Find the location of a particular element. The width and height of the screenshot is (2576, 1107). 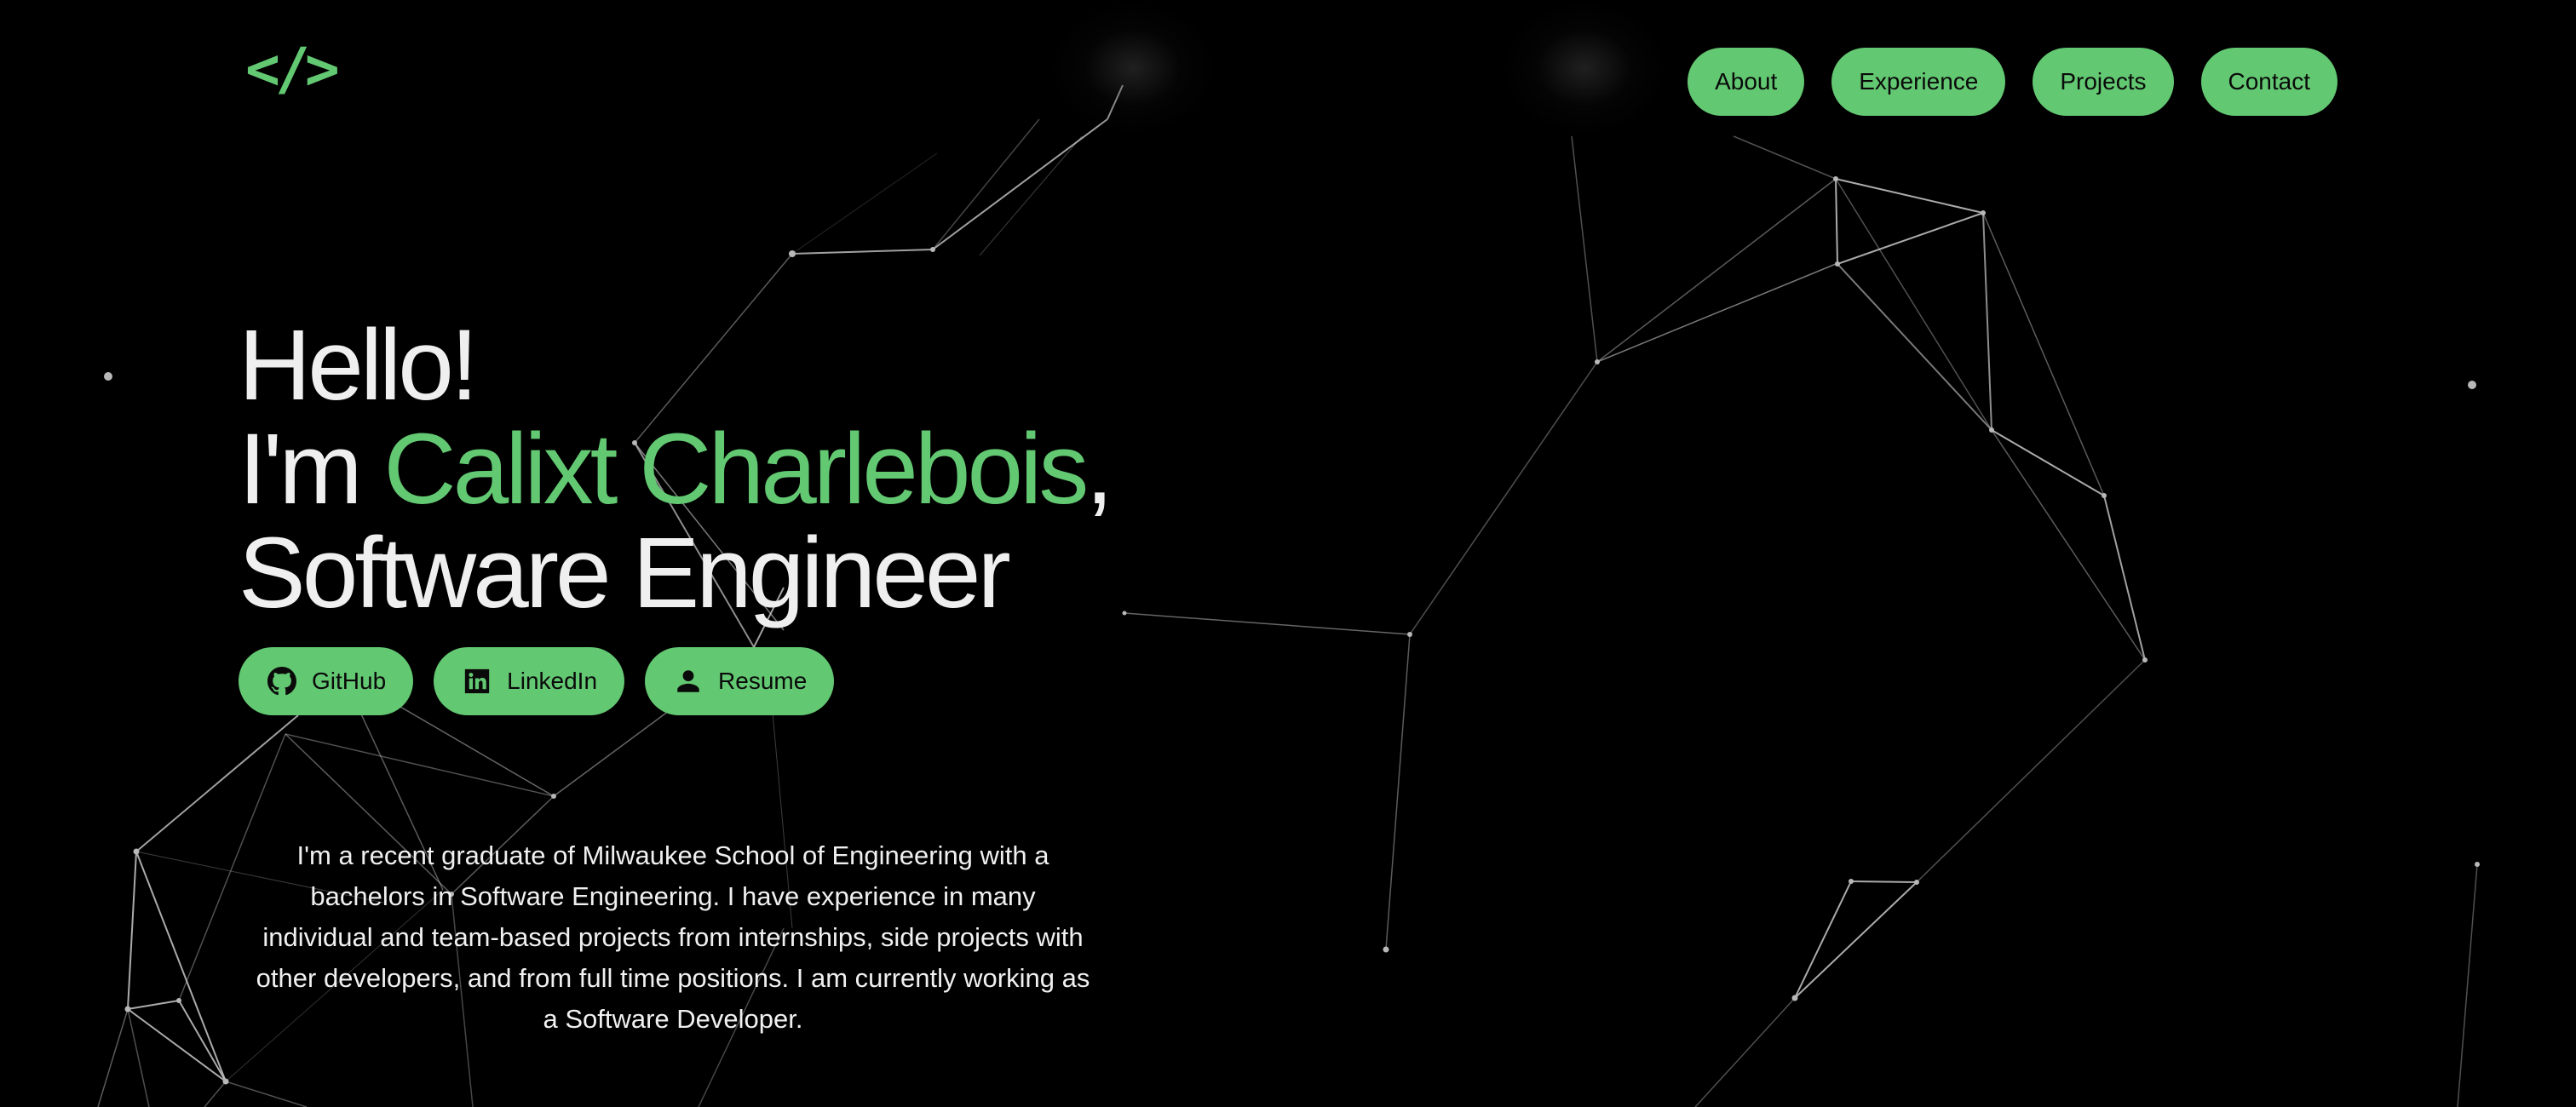

resume-label: Resume is located at coordinates (763, 681).